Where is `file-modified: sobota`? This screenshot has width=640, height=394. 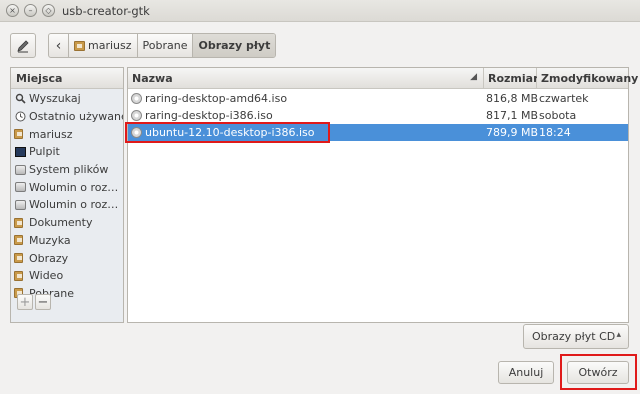 file-modified: sobota is located at coordinates (558, 115).